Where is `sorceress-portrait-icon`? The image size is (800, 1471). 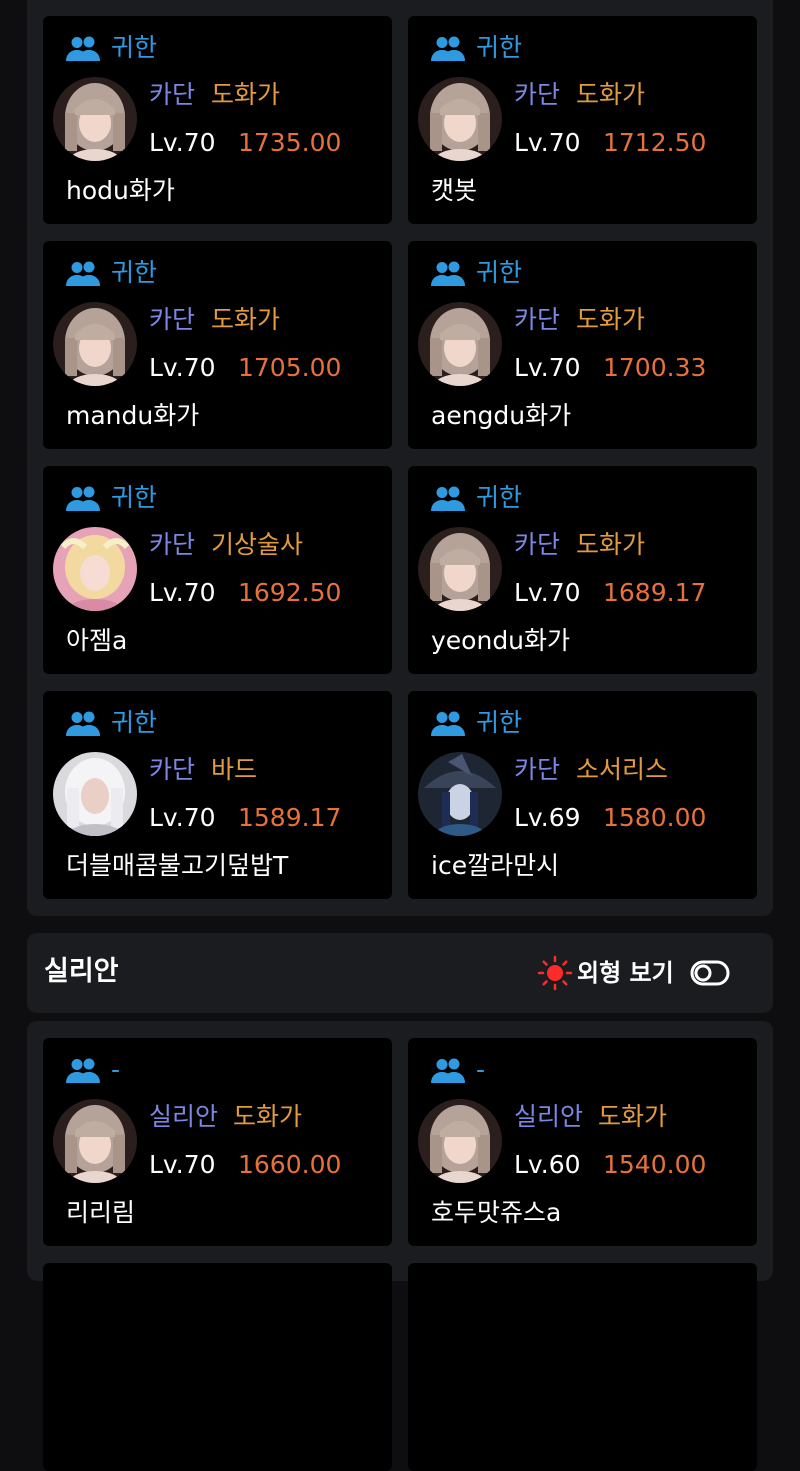 sorceress-portrait-icon is located at coordinates (460, 794).